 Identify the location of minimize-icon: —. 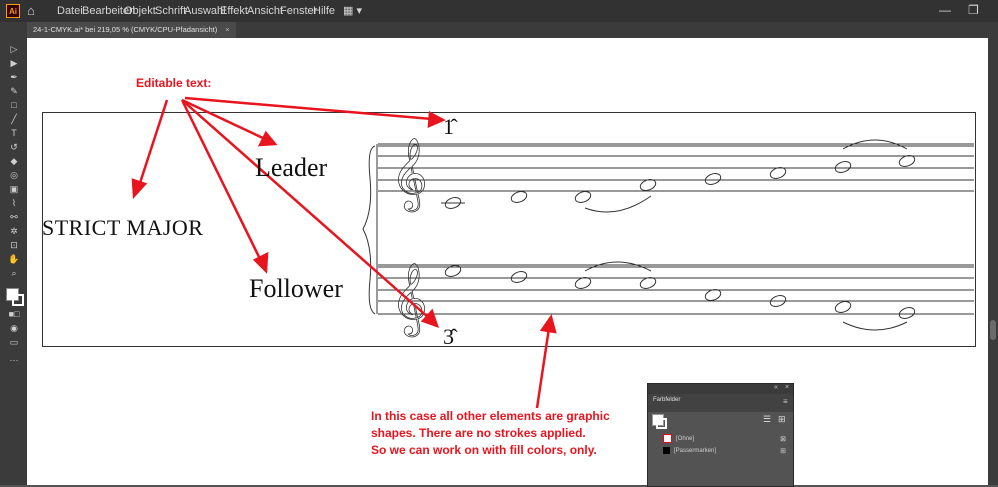
(945, 10).